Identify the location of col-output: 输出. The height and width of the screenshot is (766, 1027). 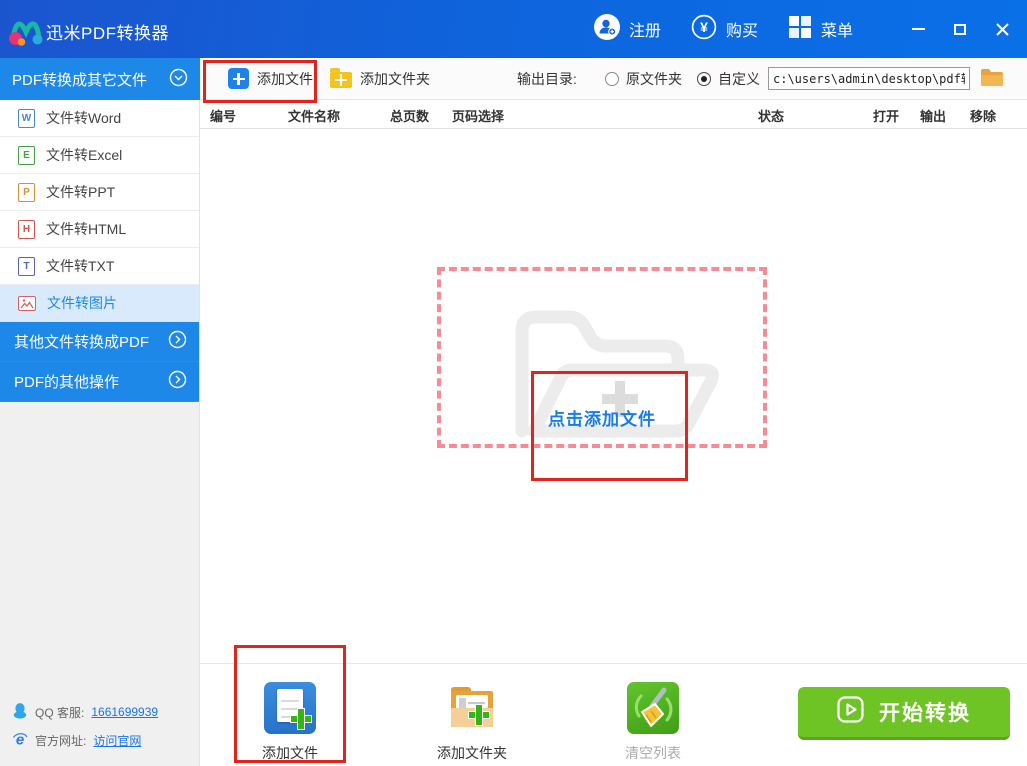
(933, 116).